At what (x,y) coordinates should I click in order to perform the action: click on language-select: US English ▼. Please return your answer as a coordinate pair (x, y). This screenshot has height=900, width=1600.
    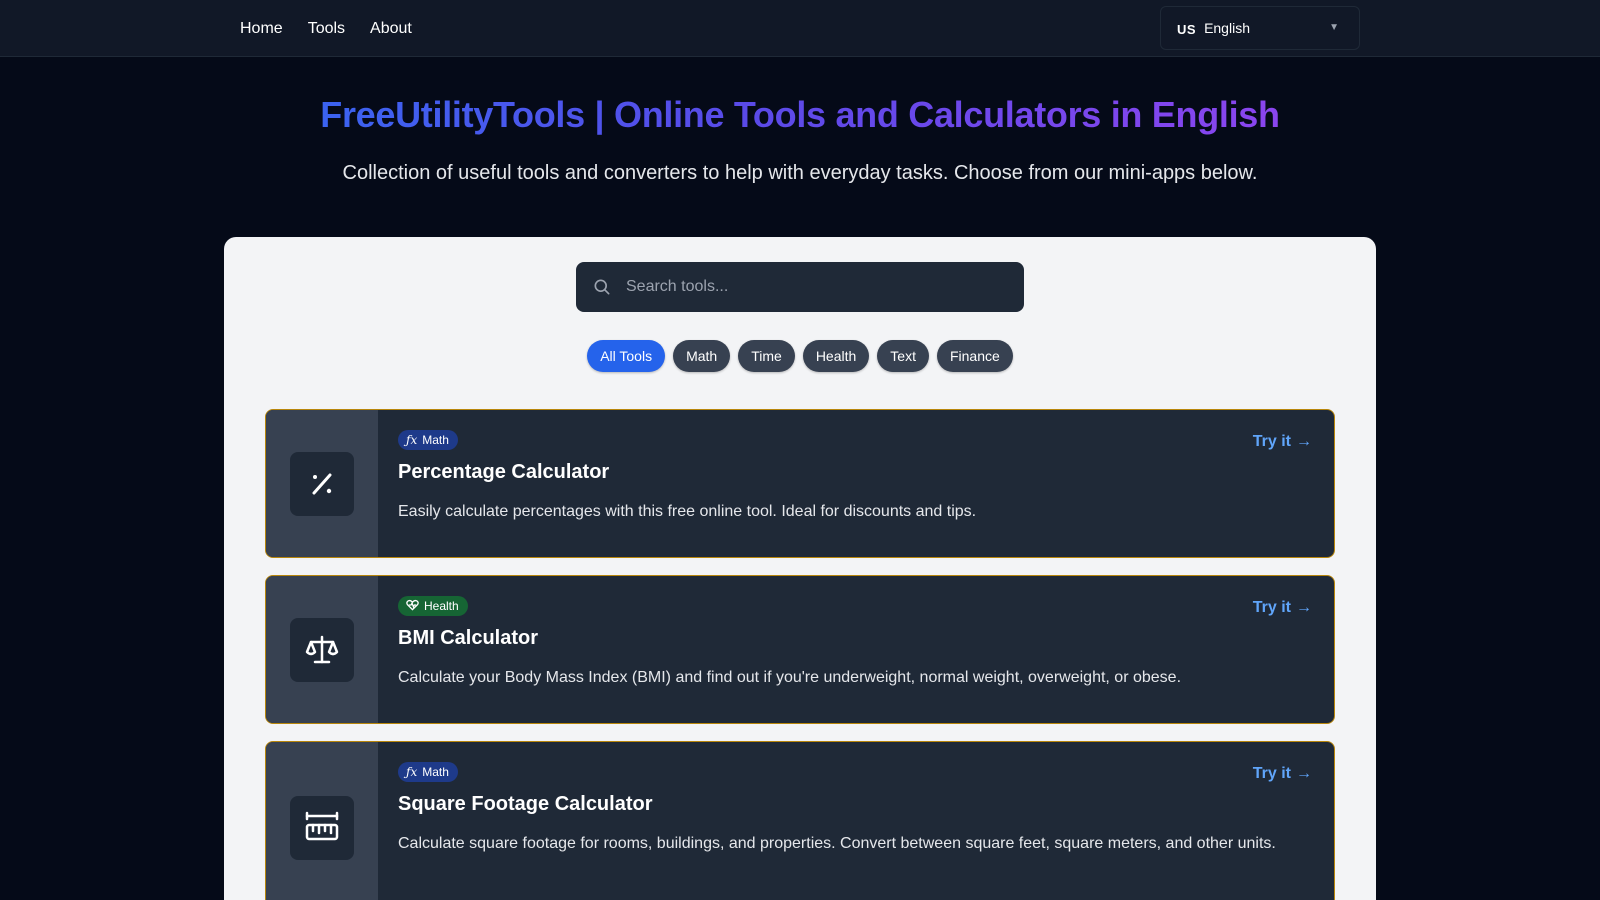
    Looking at the image, I should click on (1260, 28).